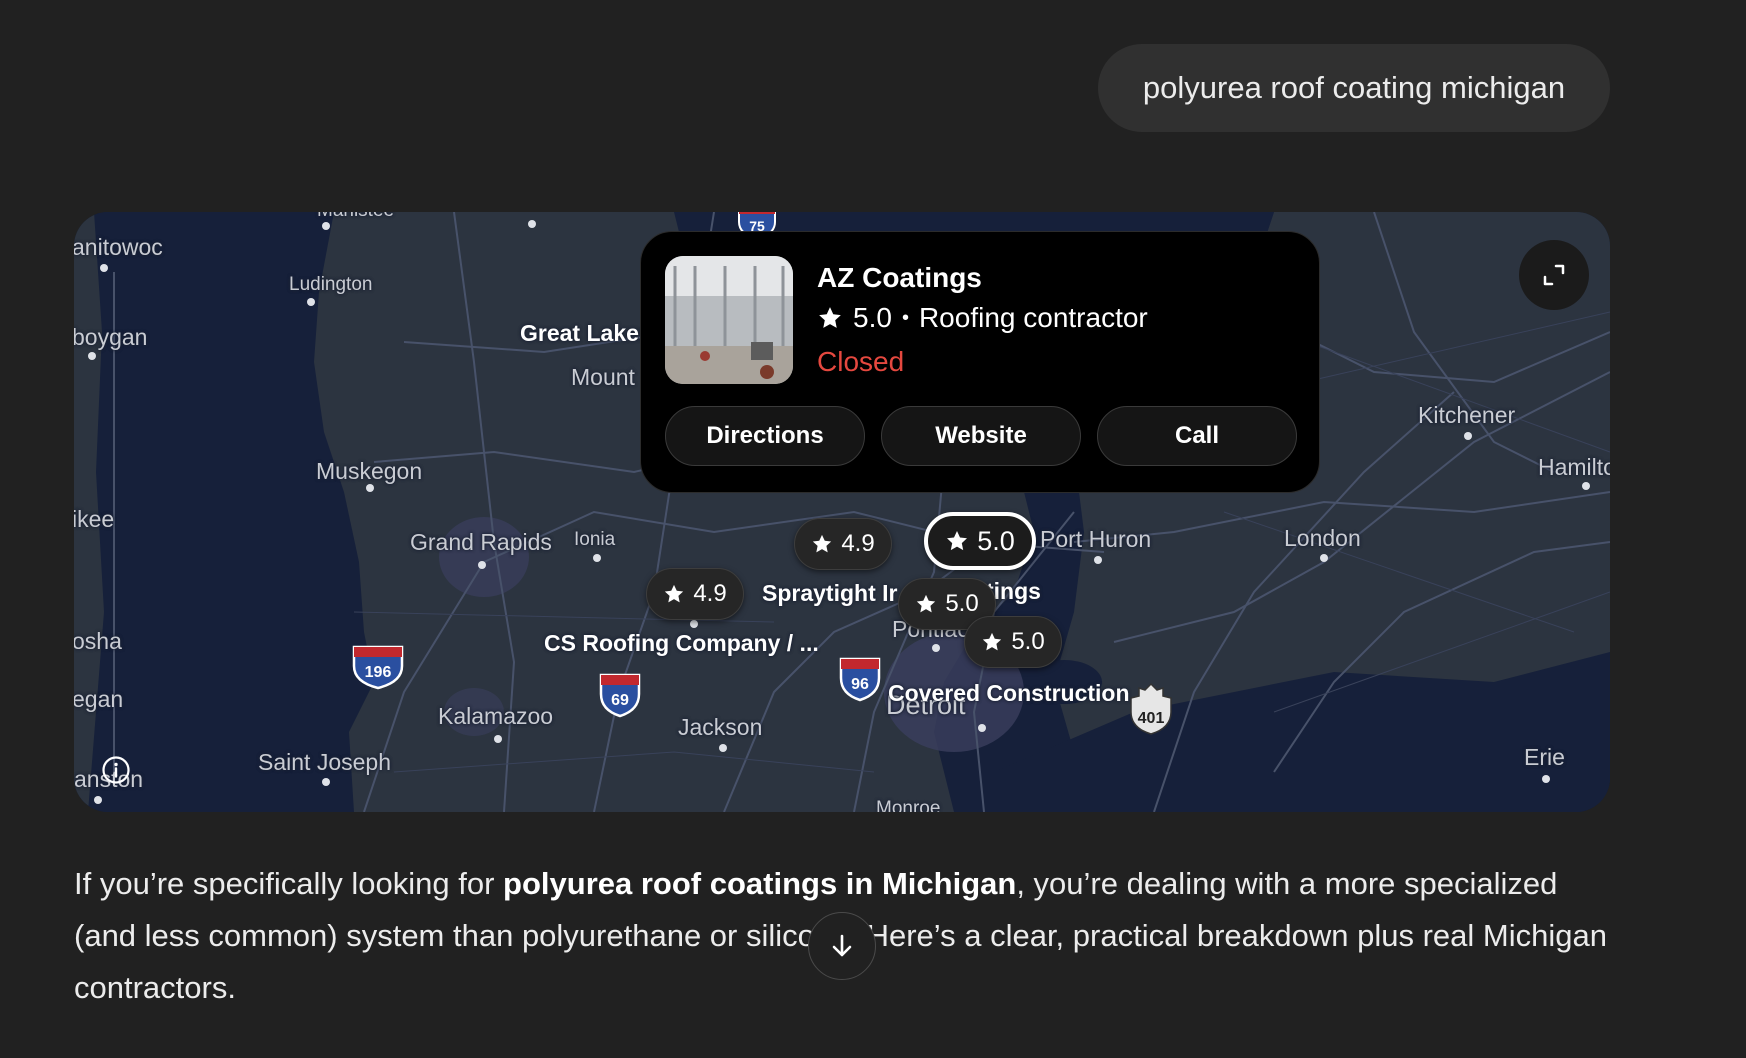  Describe the element at coordinates (603, 377) in the screenshot. I see `map-label-mount: Mount` at that location.